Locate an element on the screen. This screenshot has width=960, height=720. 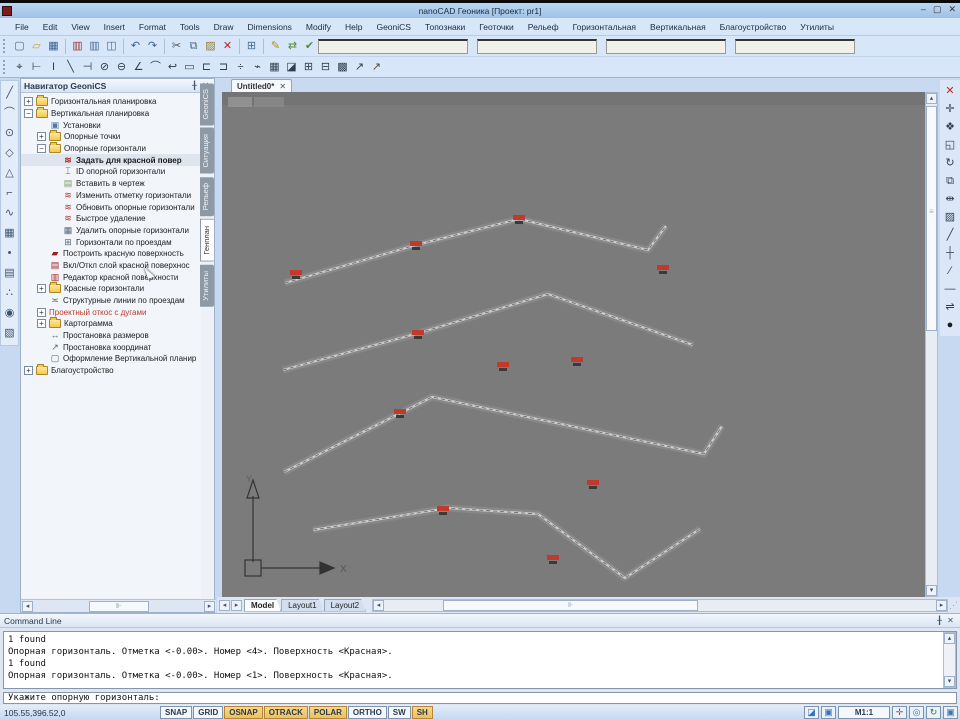
resize-grip: ⋰ is located at coordinates (954, 605).